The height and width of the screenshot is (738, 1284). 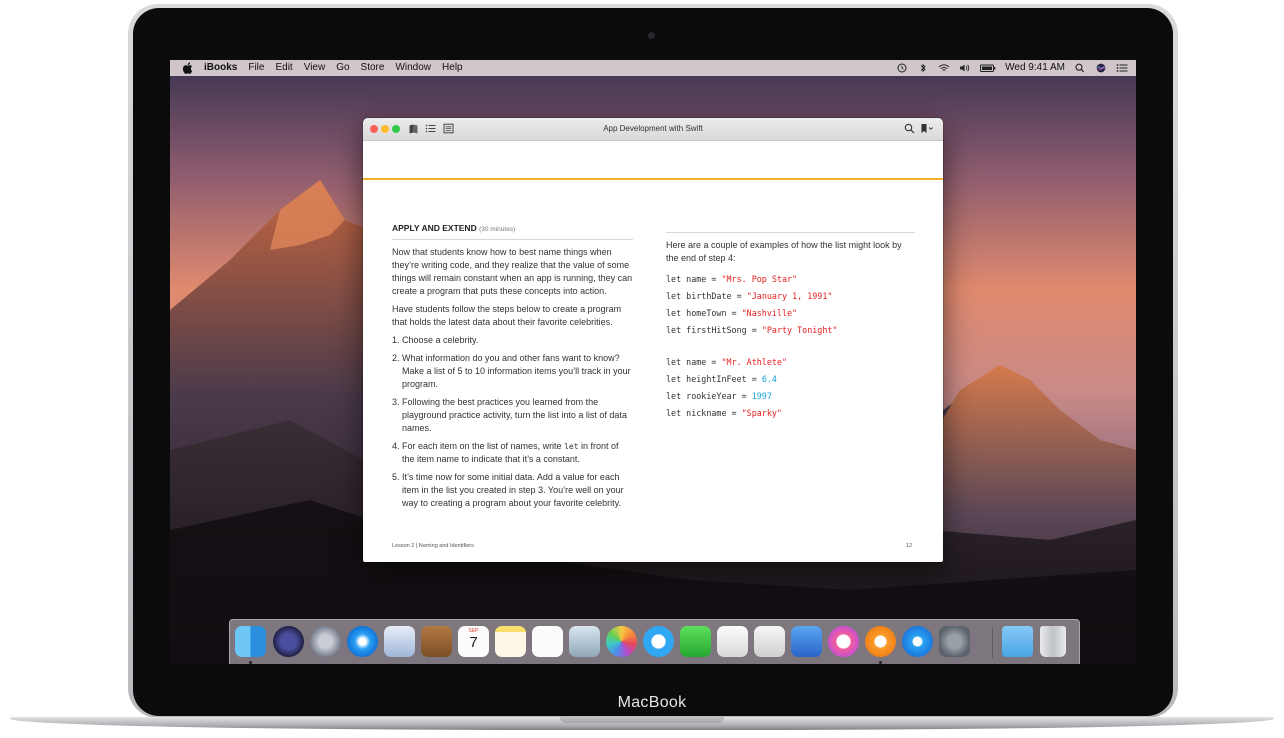 What do you see at coordinates (799, 330) in the screenshot?
I see `code-value: "Party Tonight"` at bounding box center [799, 330].